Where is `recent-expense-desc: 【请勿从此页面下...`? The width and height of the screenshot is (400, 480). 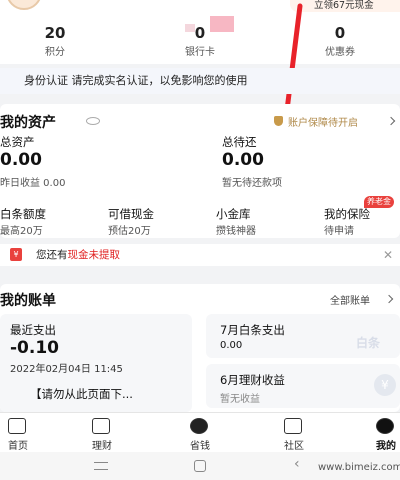
recent-expense-desc: 【请勿从此页面下... is located at coordinates (81, 394).